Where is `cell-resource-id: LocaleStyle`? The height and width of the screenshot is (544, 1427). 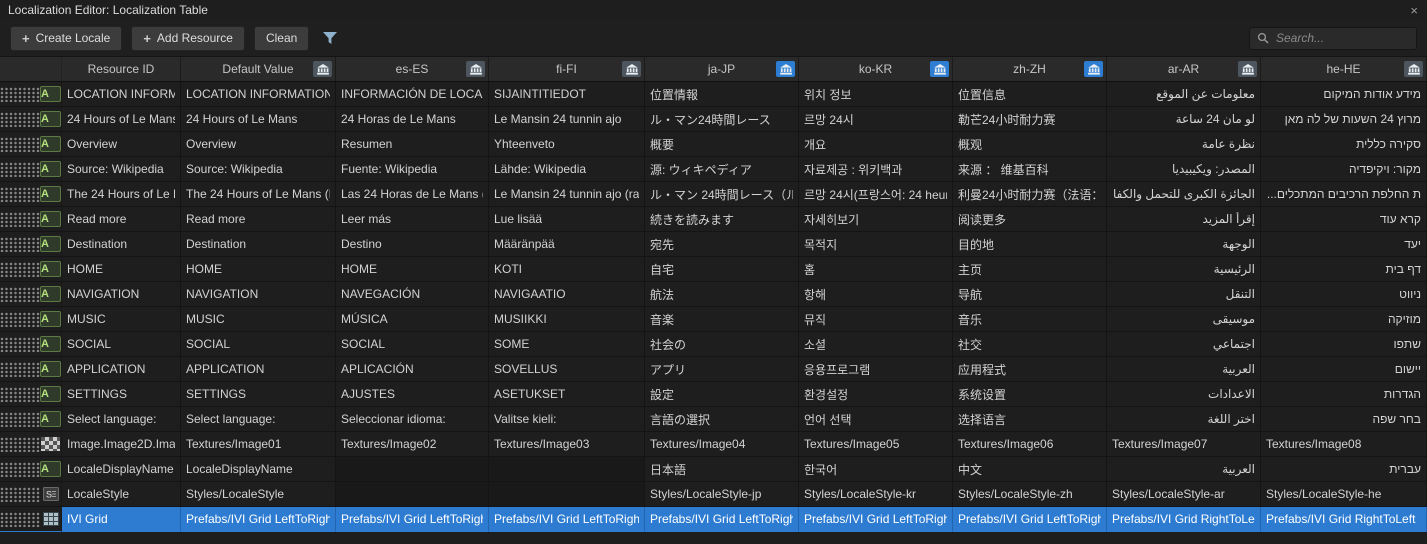 cell-resource-id: LocaleStyle is located at coordinates (121, 494).